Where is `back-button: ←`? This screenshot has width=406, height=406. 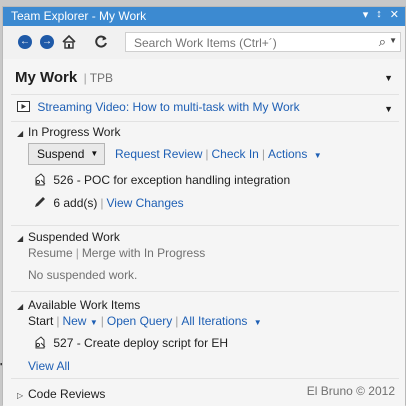 back-button: ← is located at coordinates (25, 42).